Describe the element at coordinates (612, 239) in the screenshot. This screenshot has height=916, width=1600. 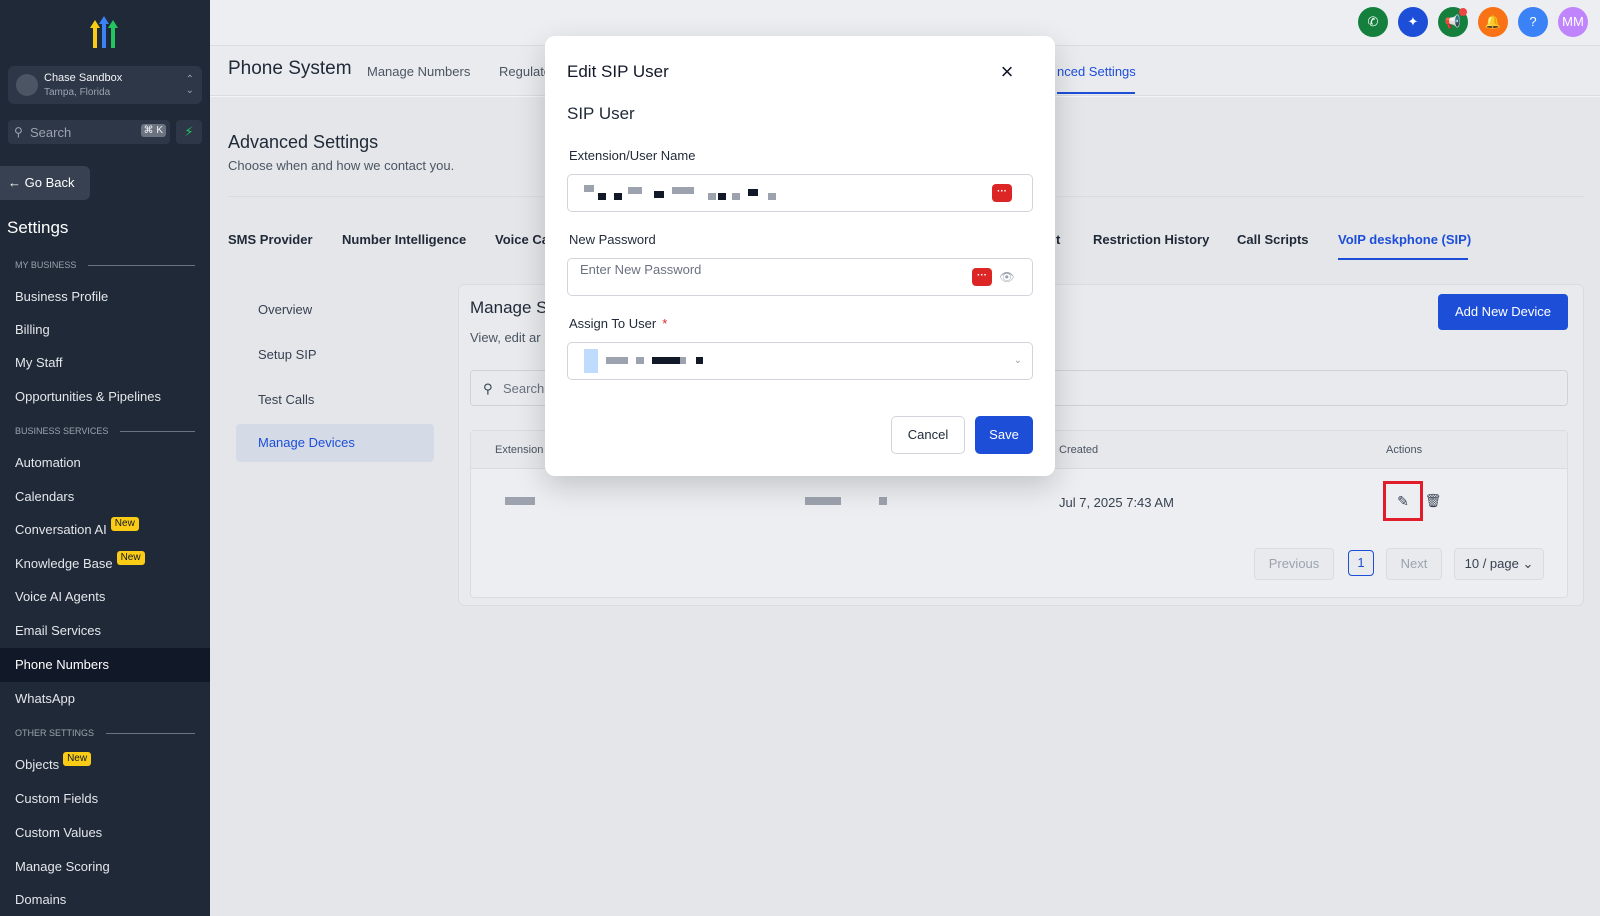
I see `password-label: New Password` at that location.